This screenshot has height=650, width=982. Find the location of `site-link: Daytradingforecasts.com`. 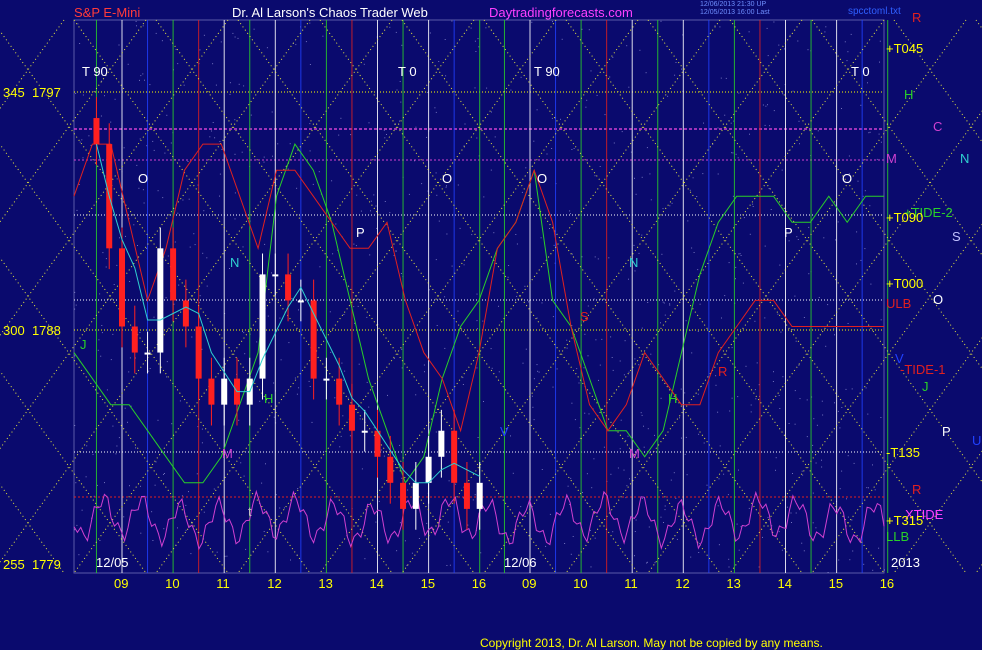

site-link: Daytradingforecasts.com is located at coordinates (561, 13).